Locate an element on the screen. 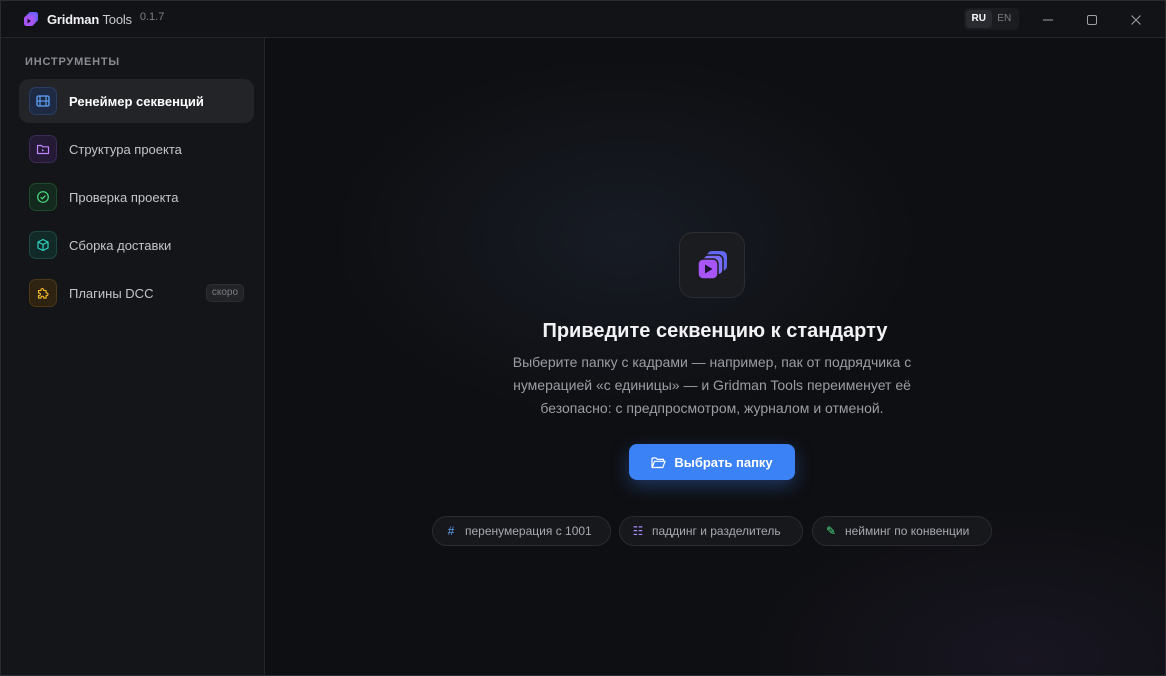 This screenshot has width=1166, height=676. close-button is located at coordinates (1136, 19).